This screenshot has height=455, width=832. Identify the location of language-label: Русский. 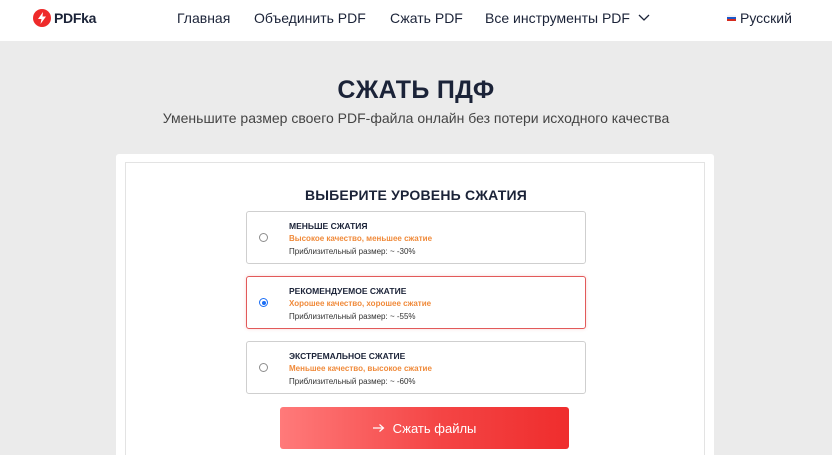
(766, 18).